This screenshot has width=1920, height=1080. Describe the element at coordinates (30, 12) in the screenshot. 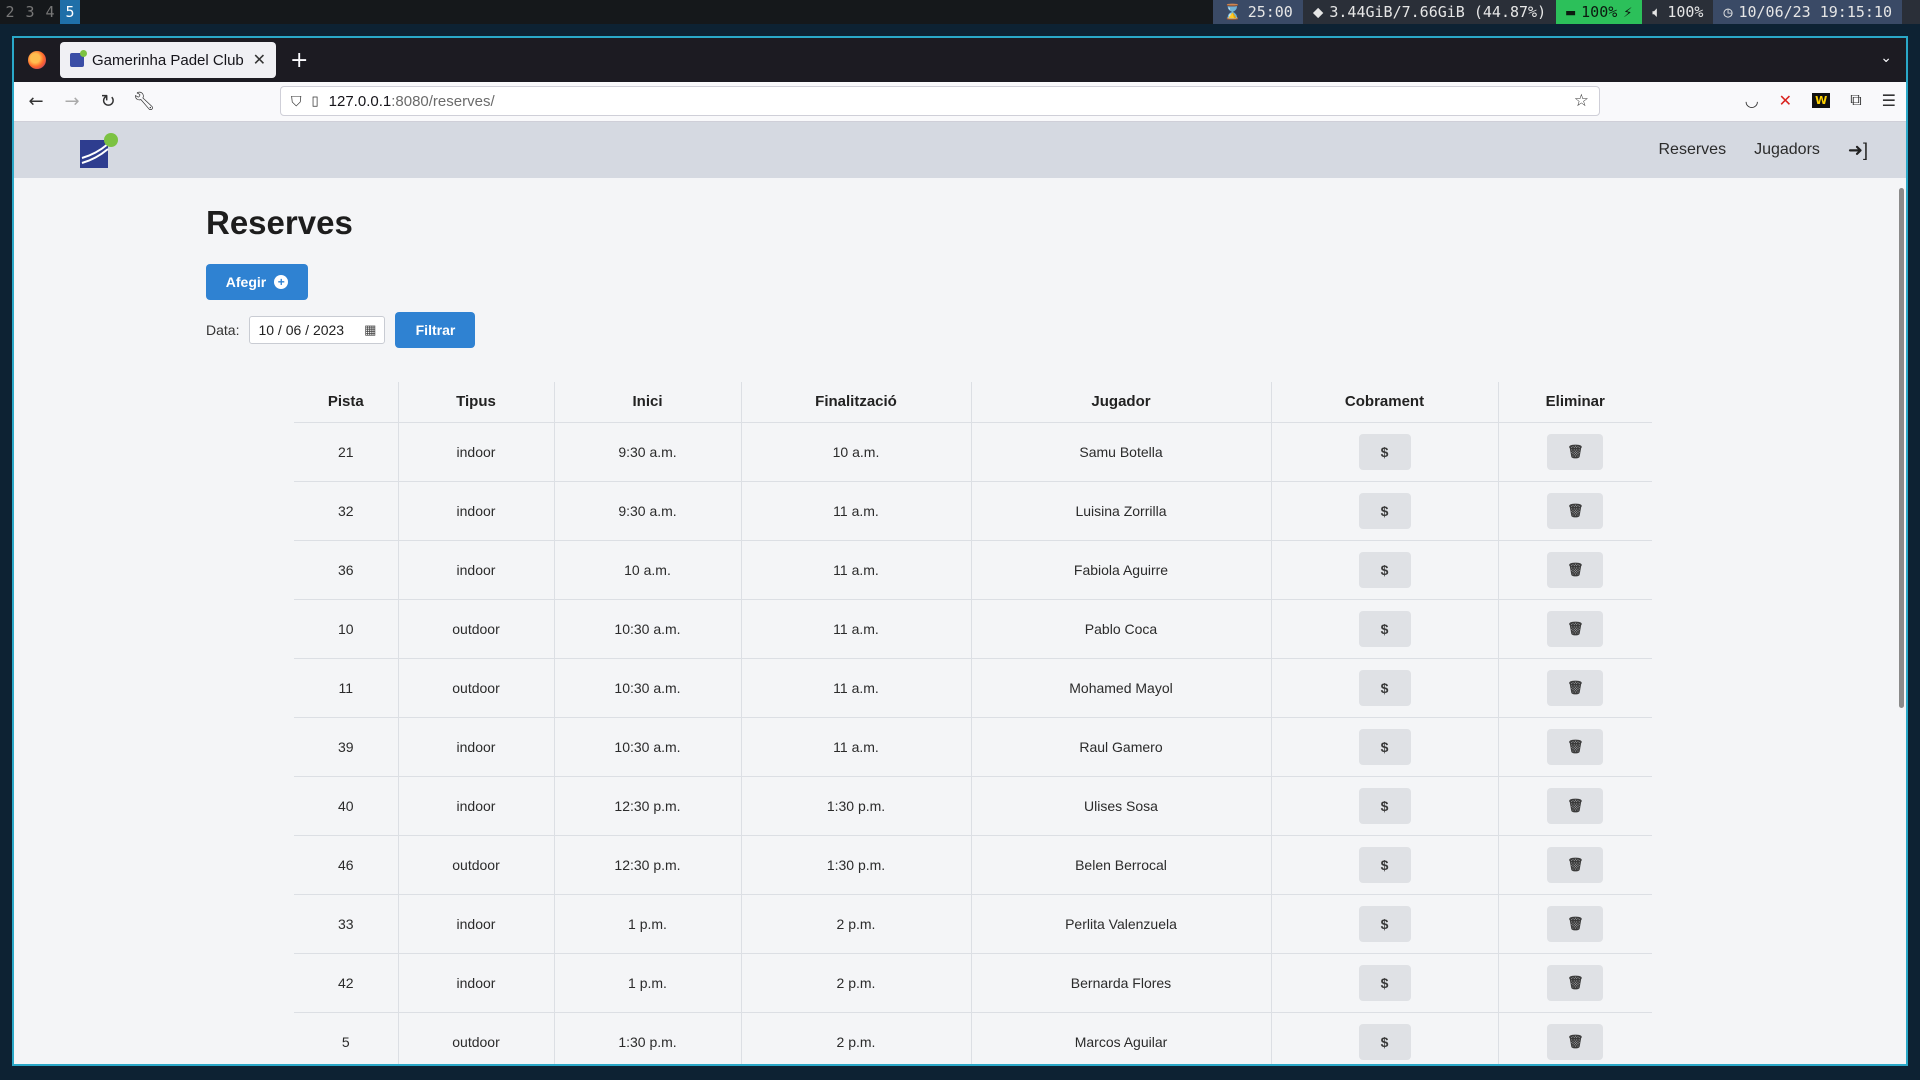

I see `workspace-3: 3` at that location.